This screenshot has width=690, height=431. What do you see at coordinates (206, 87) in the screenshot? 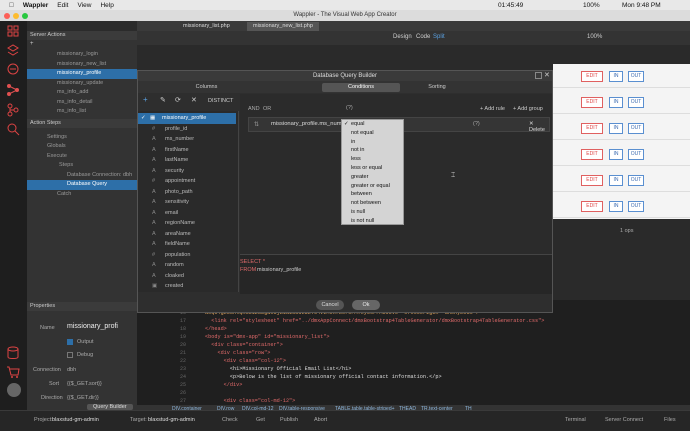
I see `tab-columns: Columns` at bounding box center [206, 87].